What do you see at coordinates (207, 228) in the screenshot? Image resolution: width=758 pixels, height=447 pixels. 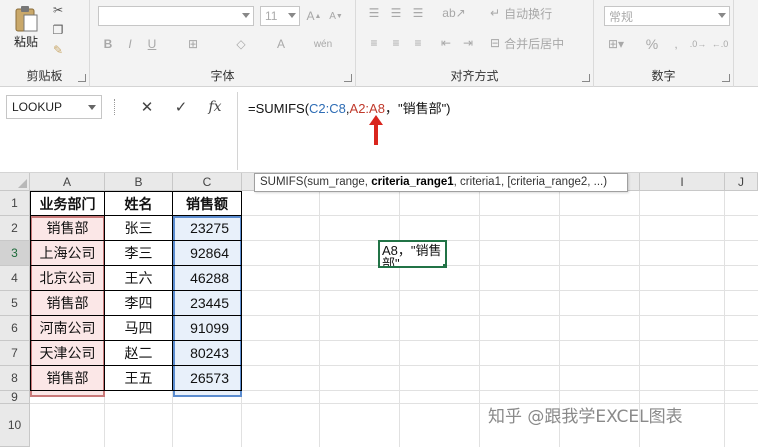 I see `table-cell: 23275` at bounding box center [207, 228].